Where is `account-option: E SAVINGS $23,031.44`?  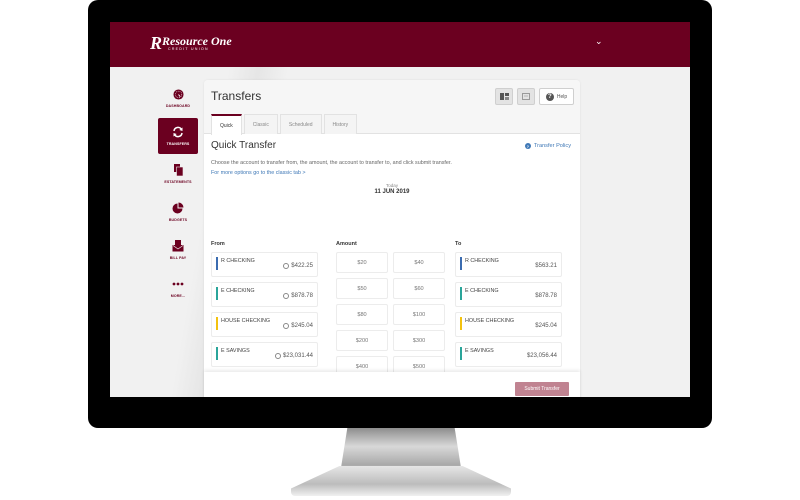 account-option: E SAVINGS $23,031.44 is located at coordinates (264, 354).